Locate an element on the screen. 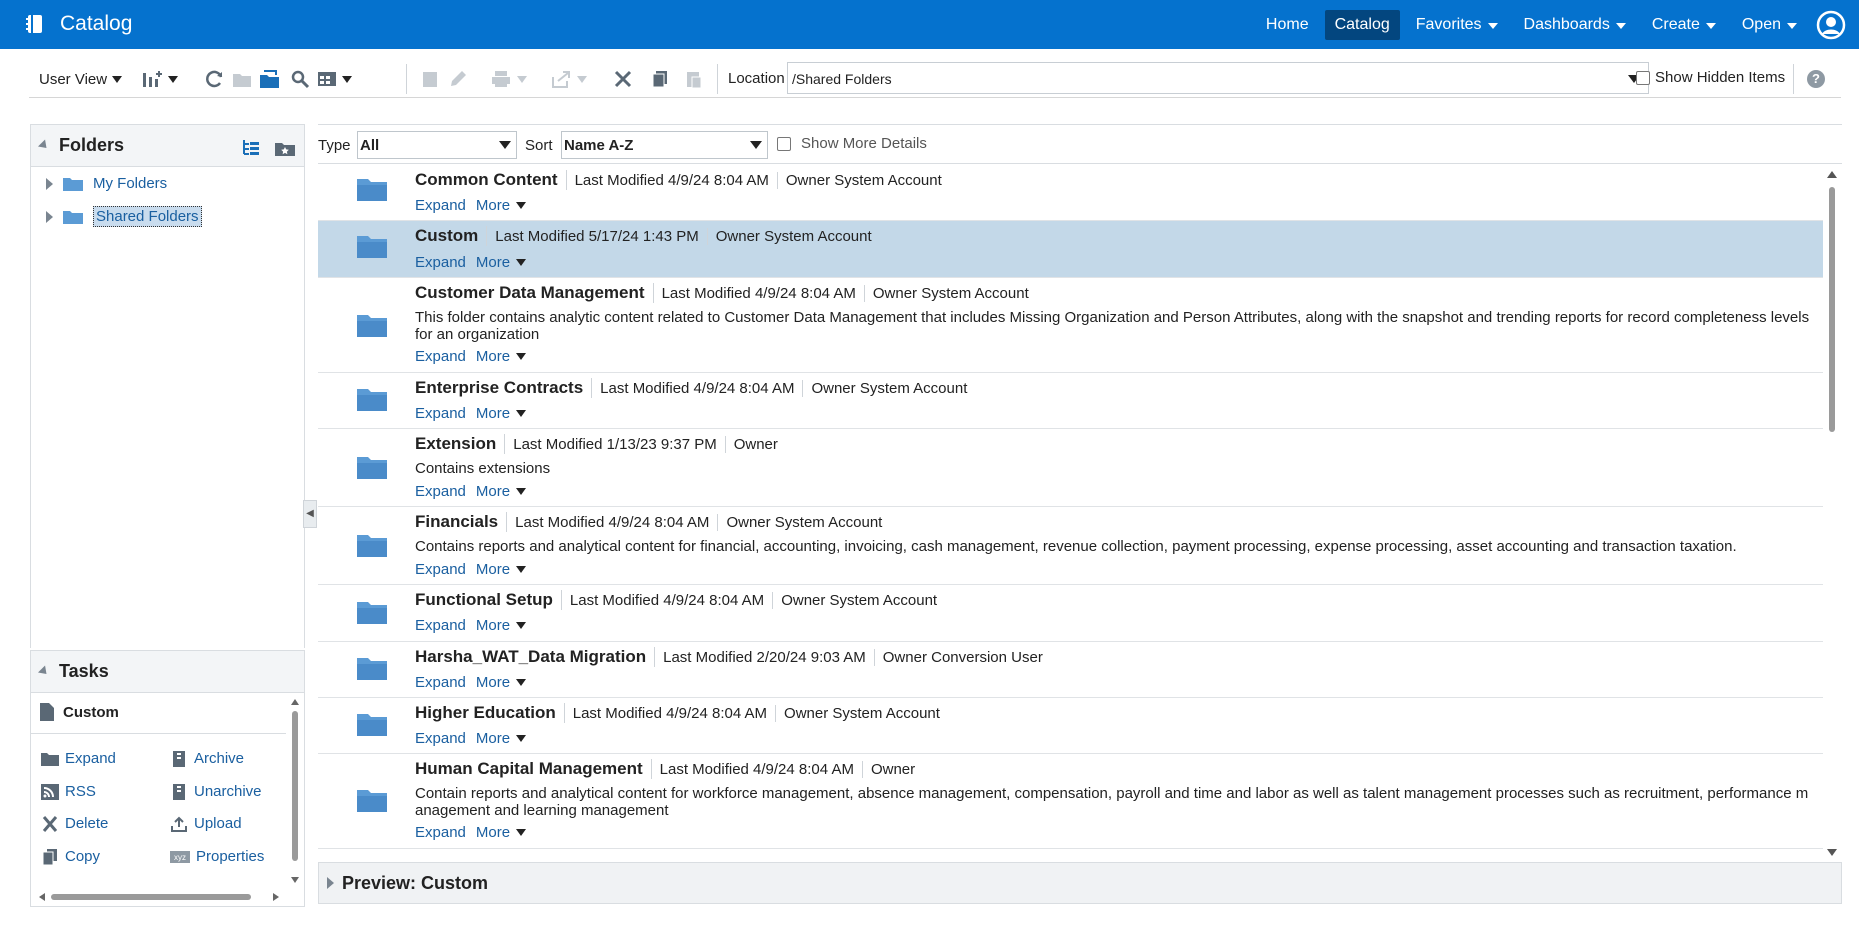  nav-dashboards: Dashboards is located at coordinates (1575, 25).